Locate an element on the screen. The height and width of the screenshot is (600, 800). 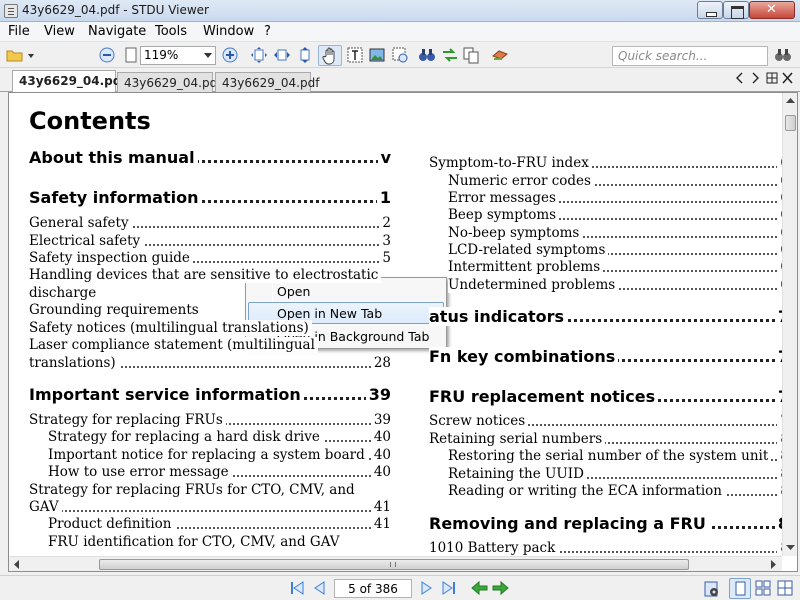
snapshot-icon is located at coordinates (400, 55).